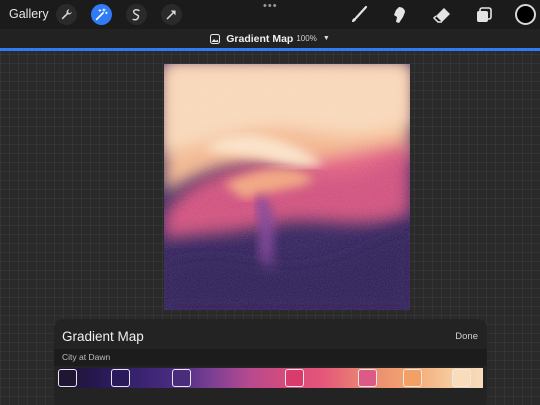  Describe the element at coordinates (484, 15) in the screenshot. I see `layers-icon` at that location.